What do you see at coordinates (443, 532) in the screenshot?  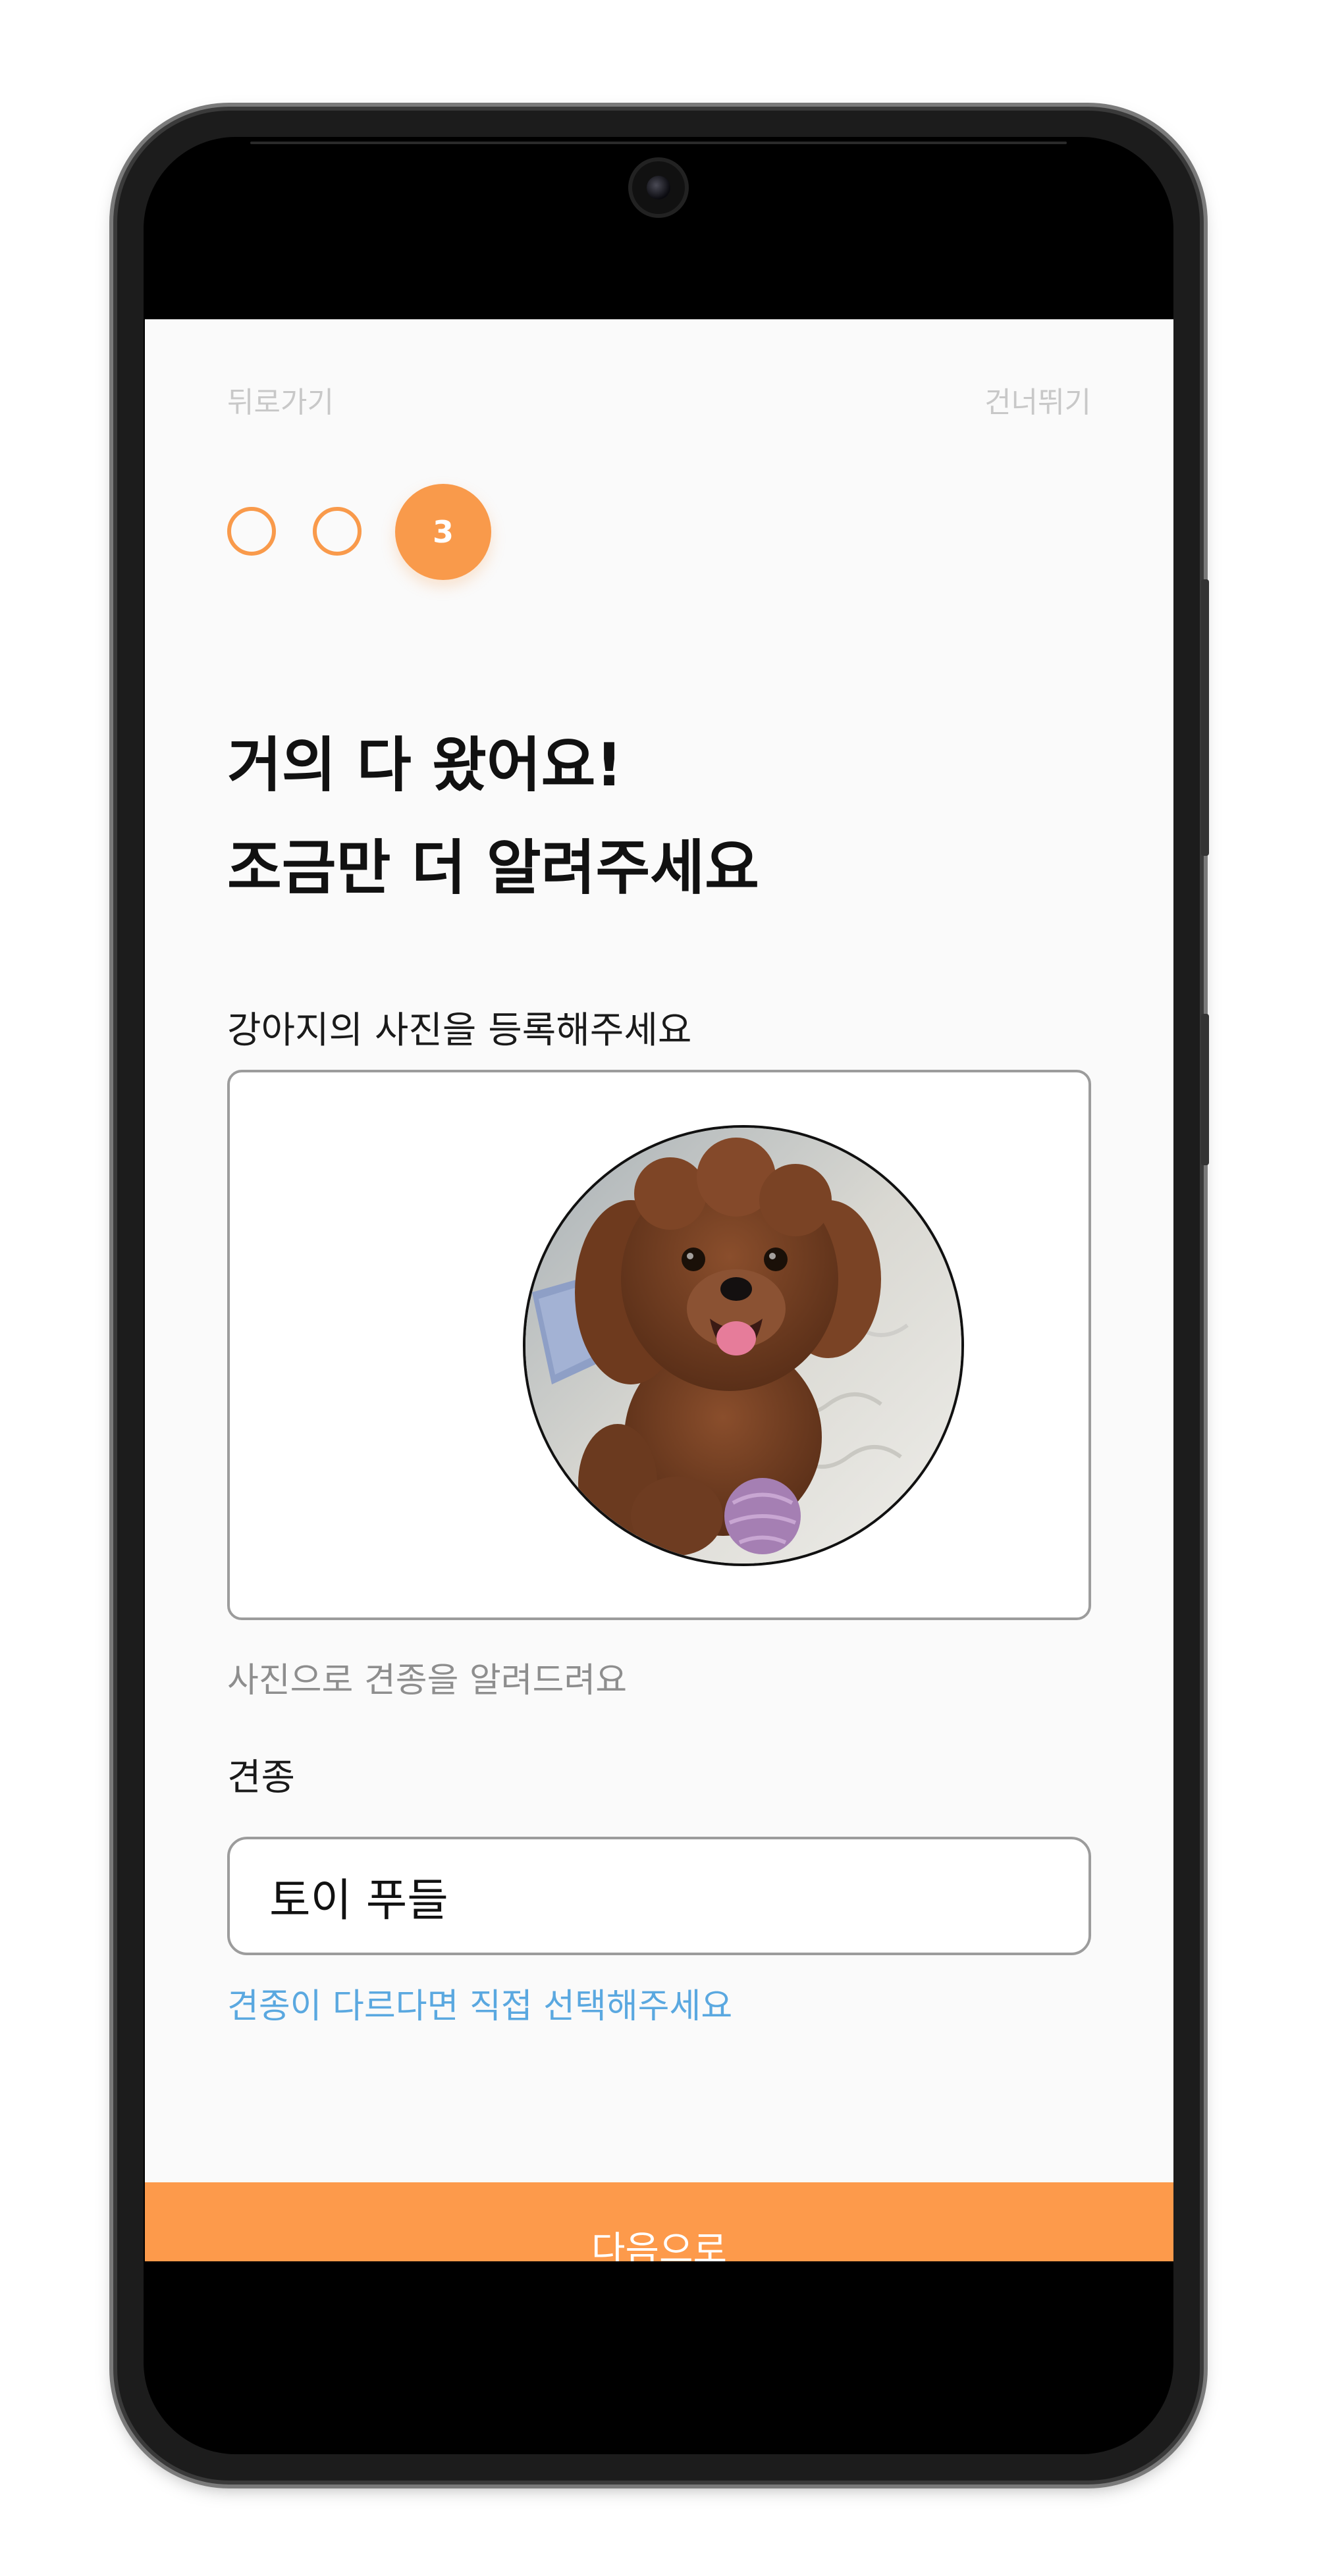 I see `step-3-indicator-active: 3` at bounding box center [443, 532].